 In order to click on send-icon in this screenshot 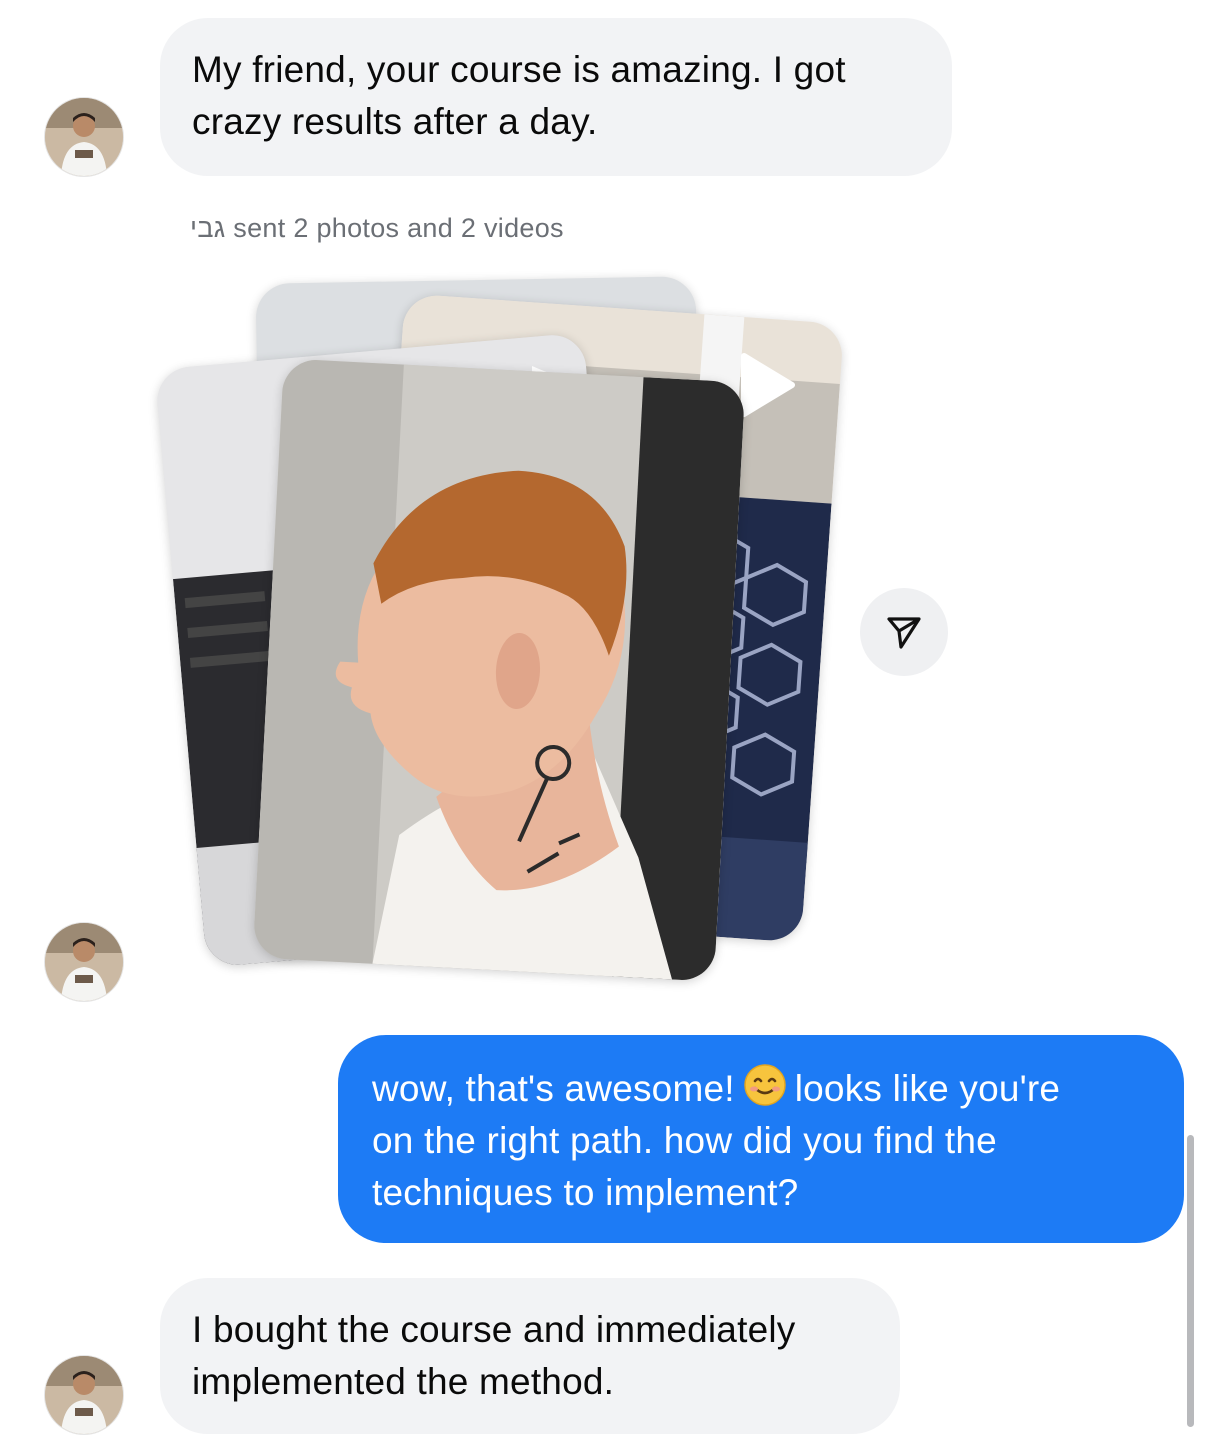, I will do `click(904, 633)`.